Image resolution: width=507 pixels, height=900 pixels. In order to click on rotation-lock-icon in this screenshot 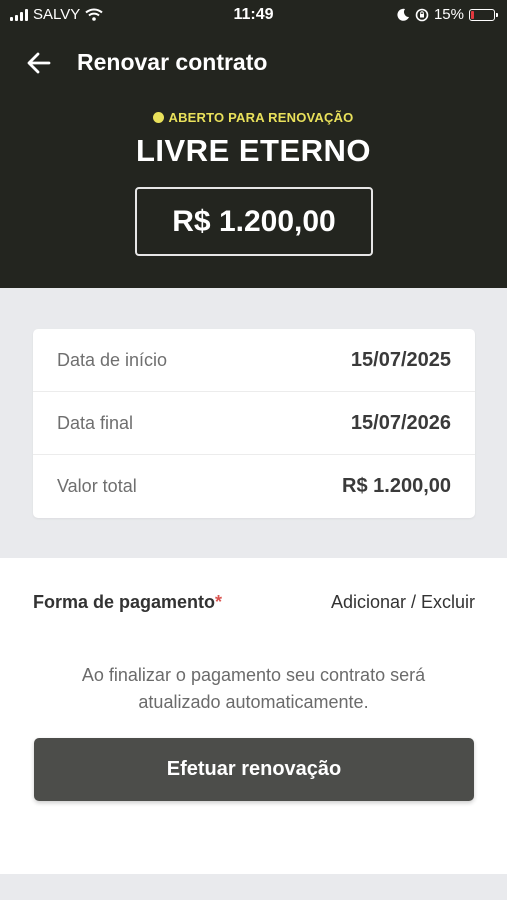, I will do `click(422, 14)`.